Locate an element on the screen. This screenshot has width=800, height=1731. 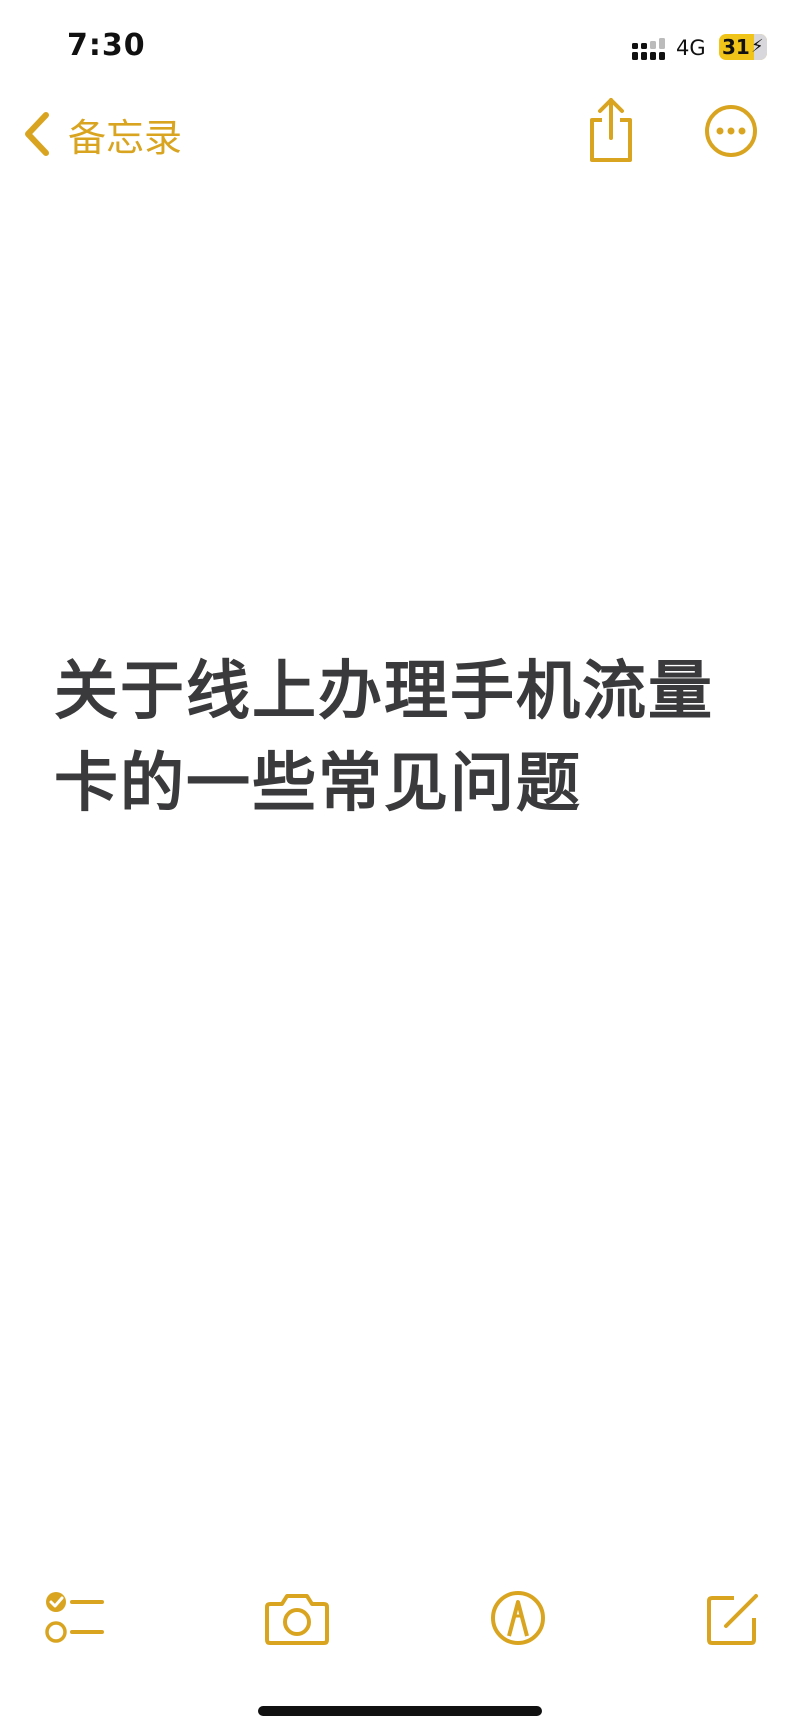
battery-level: 31 is located at coordinates (736, 47).